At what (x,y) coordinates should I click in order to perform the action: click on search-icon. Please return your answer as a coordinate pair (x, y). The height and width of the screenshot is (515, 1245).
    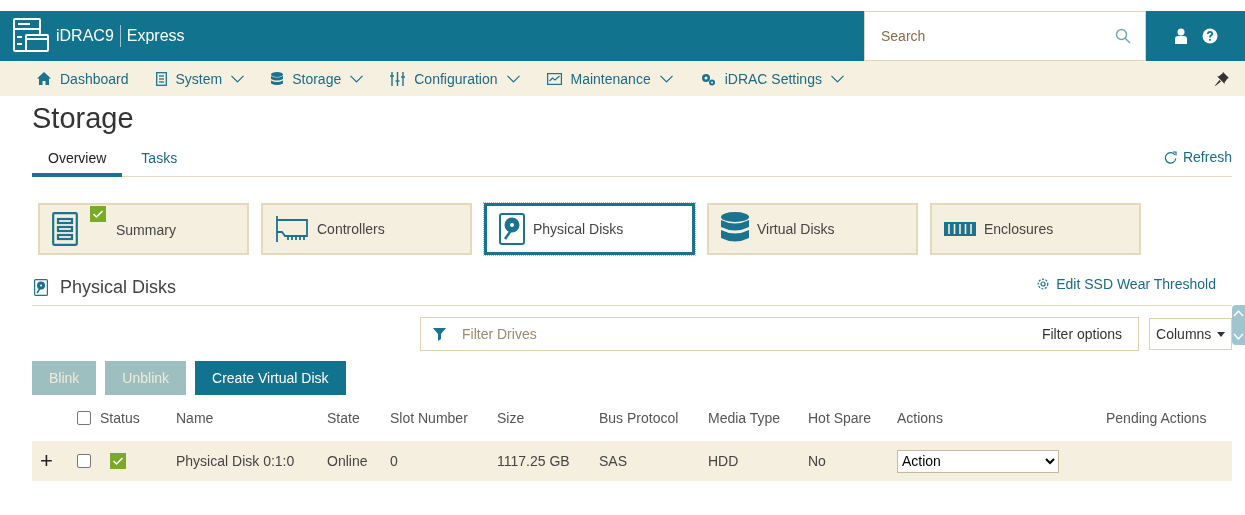
    Looking at the image, I should click on (1123, 36).